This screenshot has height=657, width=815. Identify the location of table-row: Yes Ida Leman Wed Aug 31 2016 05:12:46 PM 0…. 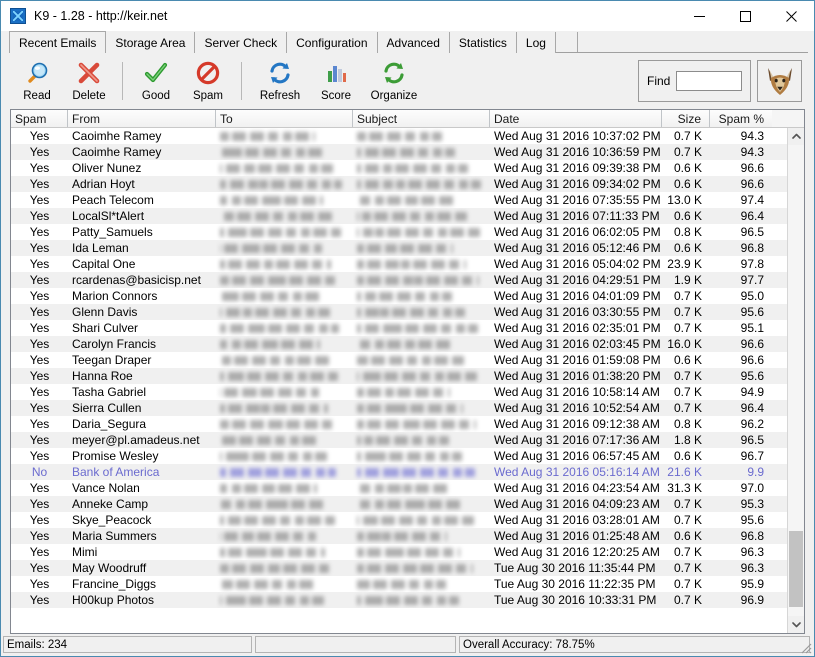
(399, 248).